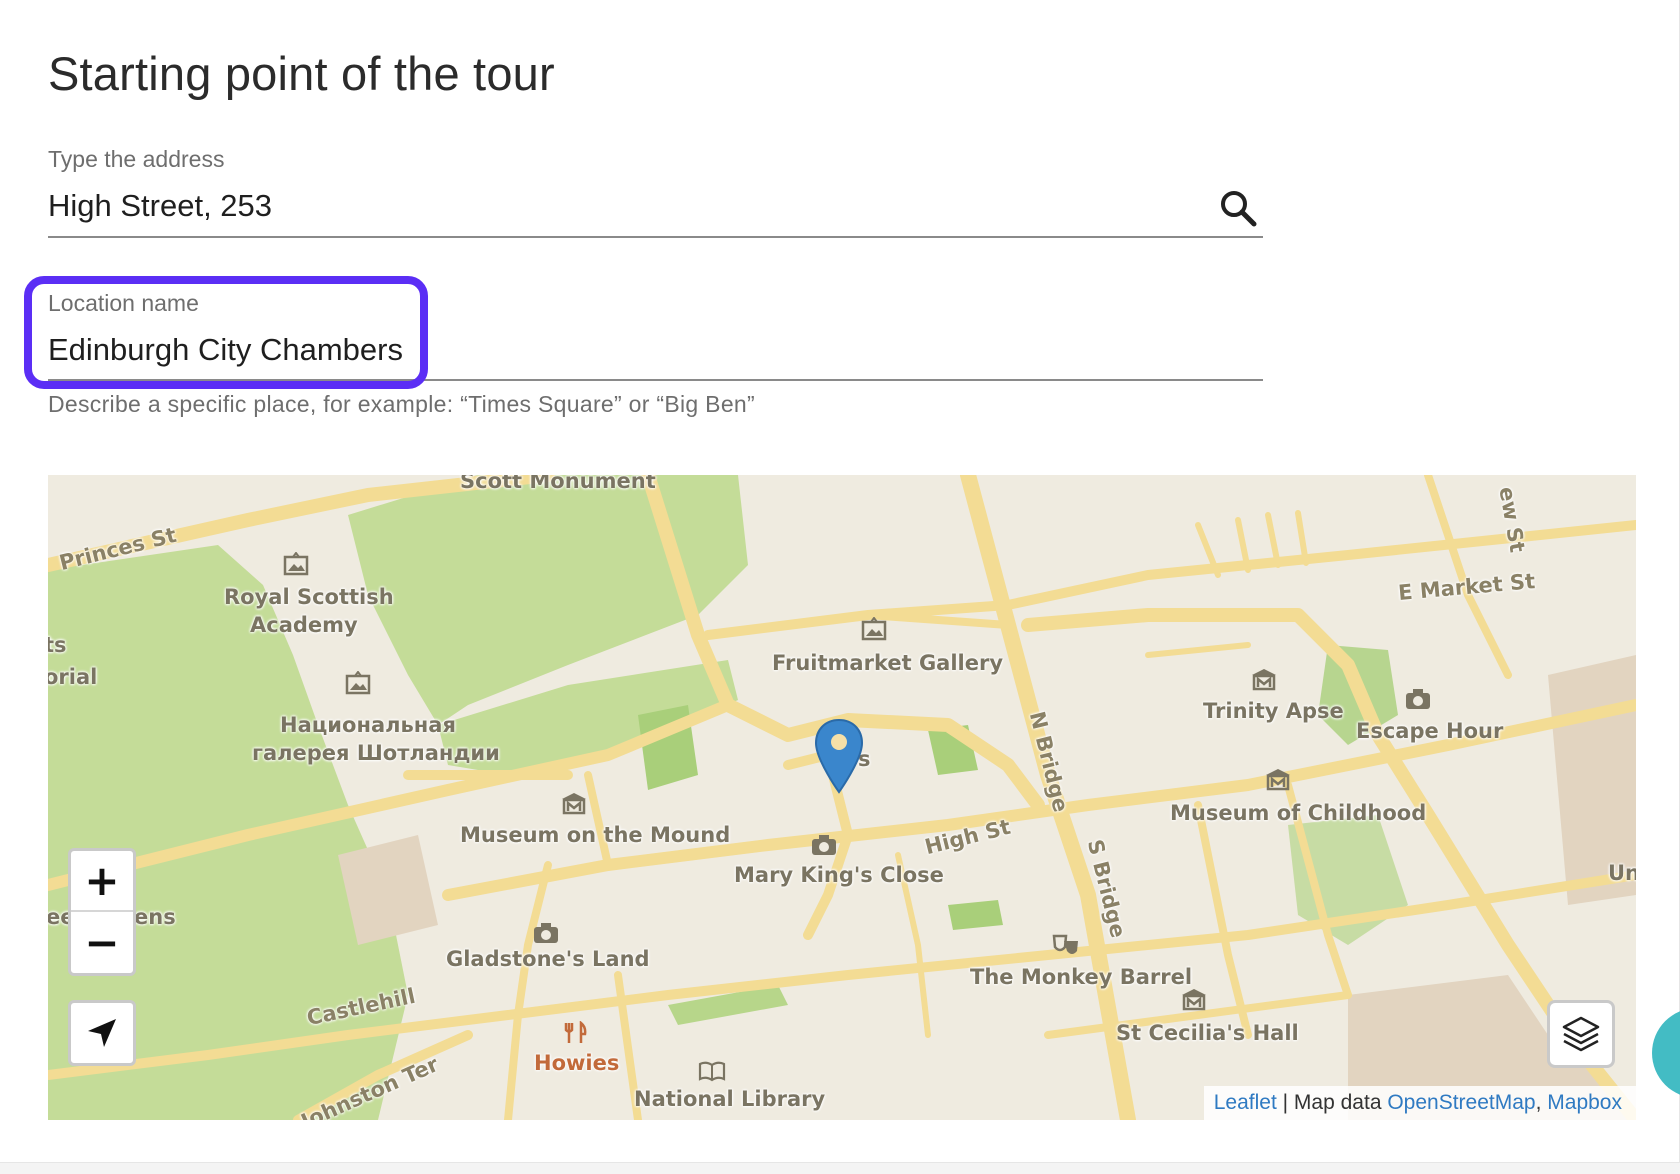  What do you see at coordinates (1245, 1103) in the screenshot?
I see `leaflet-link: Leaflet` at bounding box center [1245, 1103].